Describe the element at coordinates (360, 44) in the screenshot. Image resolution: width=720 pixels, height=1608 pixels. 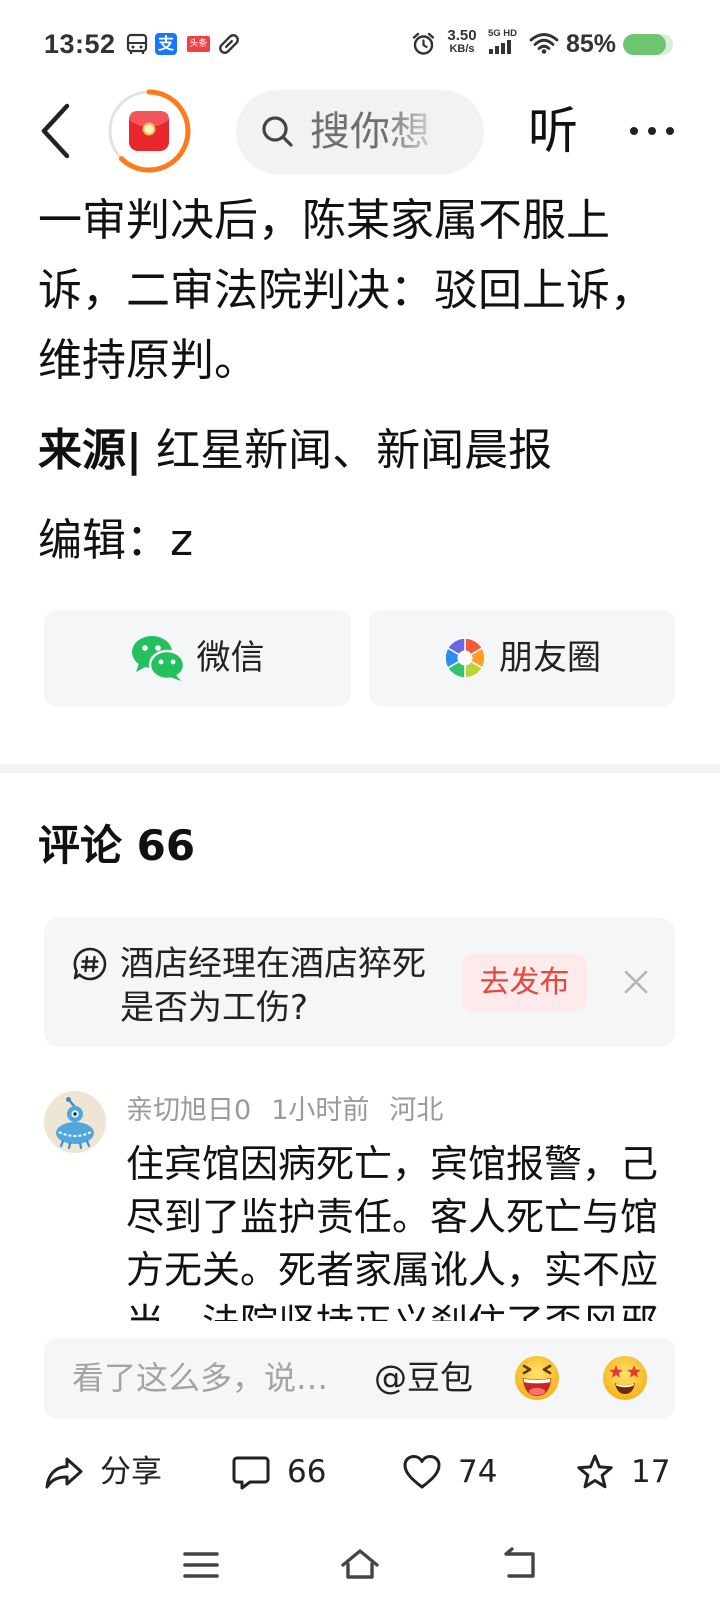
I see `status-bar: 13:52 支 头条 3.50 KB/s 5G HD 85%` at that location.